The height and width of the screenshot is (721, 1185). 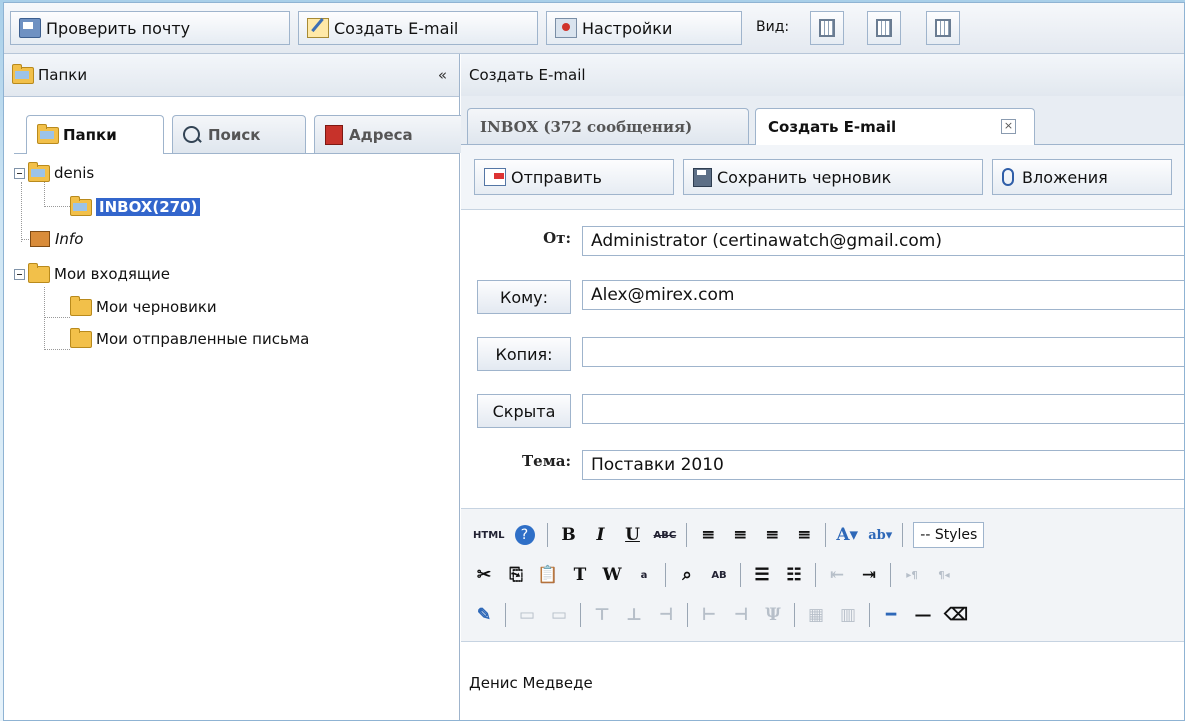 What do you see at coordinates (524, 411) in the screenshot?
I see `bcc-button: Скрыта` at bounding box center [524, 411].